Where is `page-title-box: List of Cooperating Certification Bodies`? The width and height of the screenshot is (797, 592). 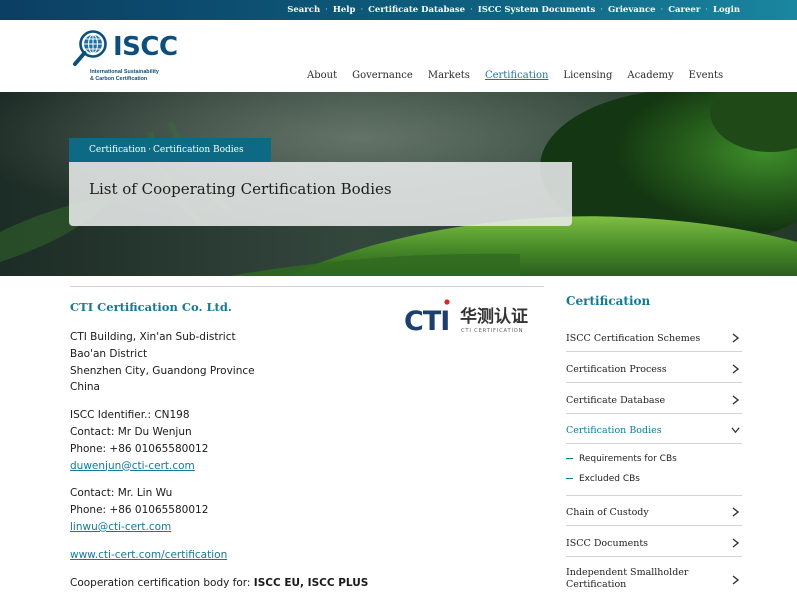 page-title-box: List of Cooperating Certification Bodies is located at coordinates (320, 194).